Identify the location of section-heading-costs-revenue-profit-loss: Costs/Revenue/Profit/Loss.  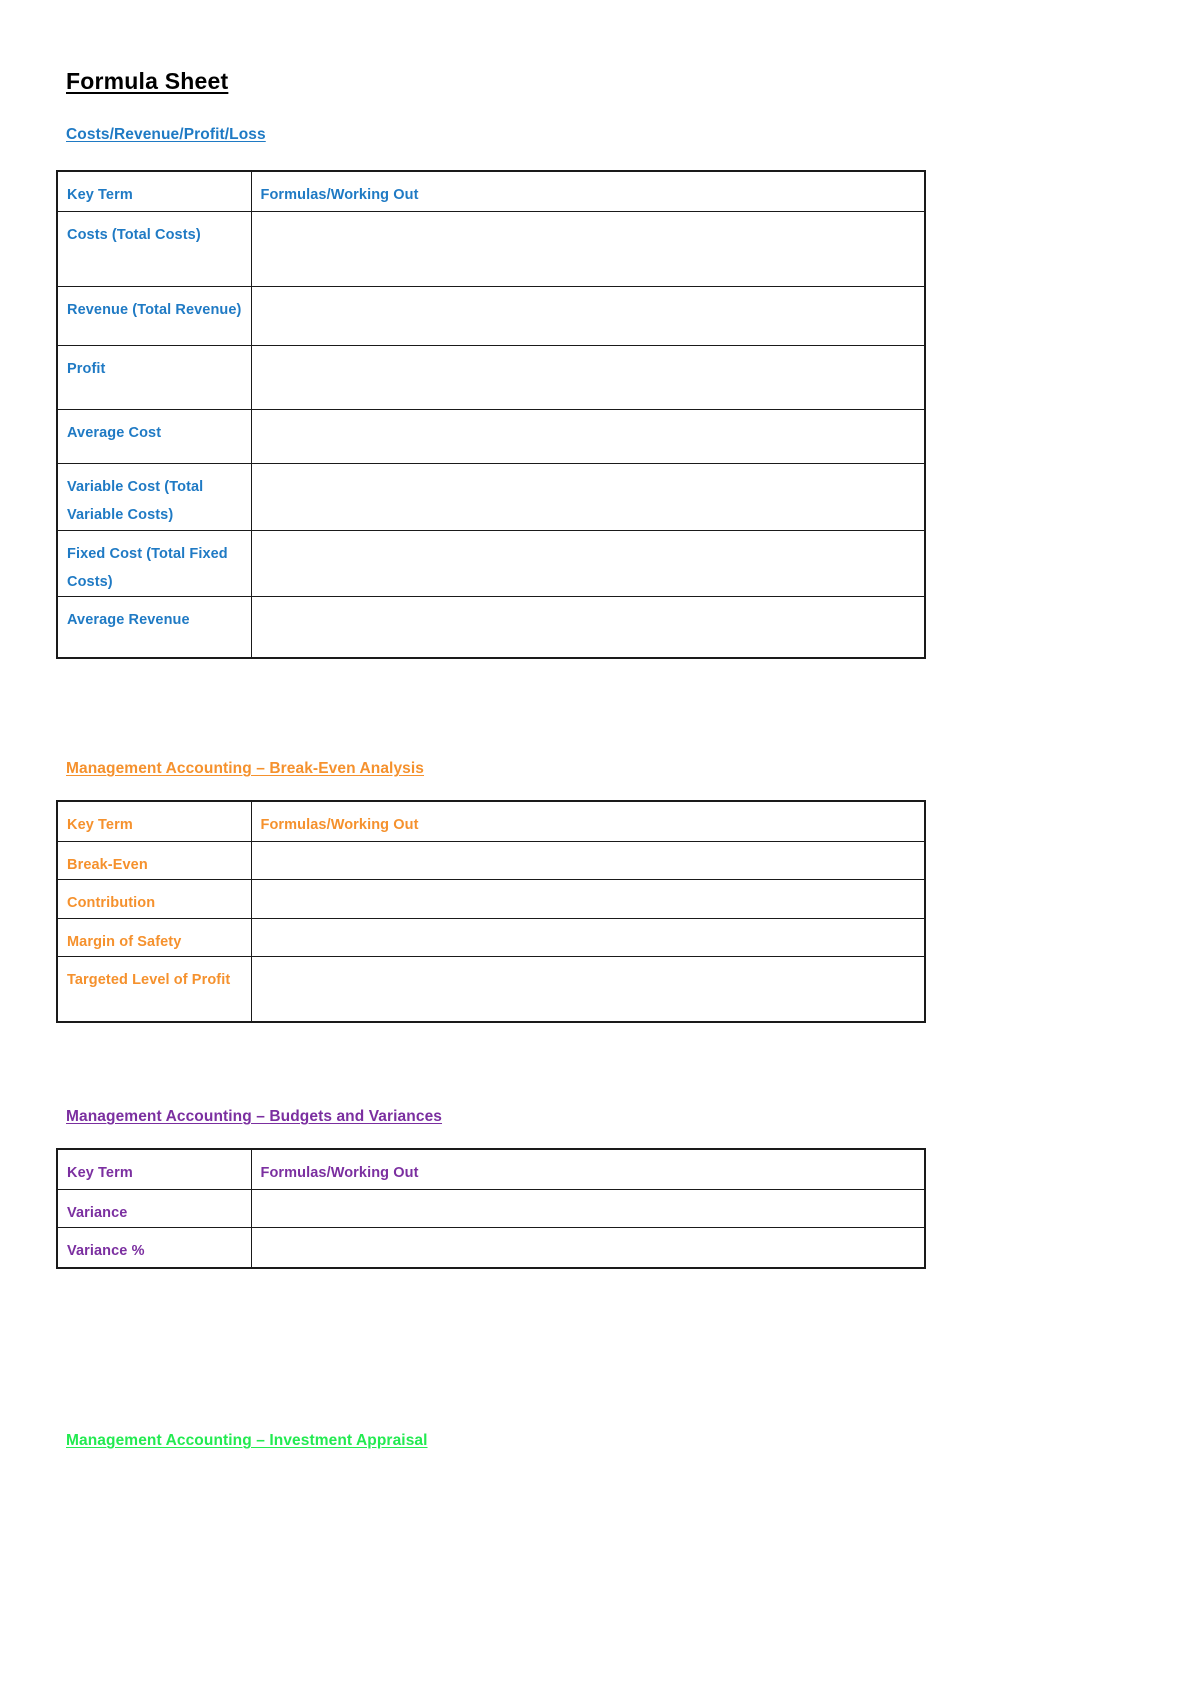
(166, 134).